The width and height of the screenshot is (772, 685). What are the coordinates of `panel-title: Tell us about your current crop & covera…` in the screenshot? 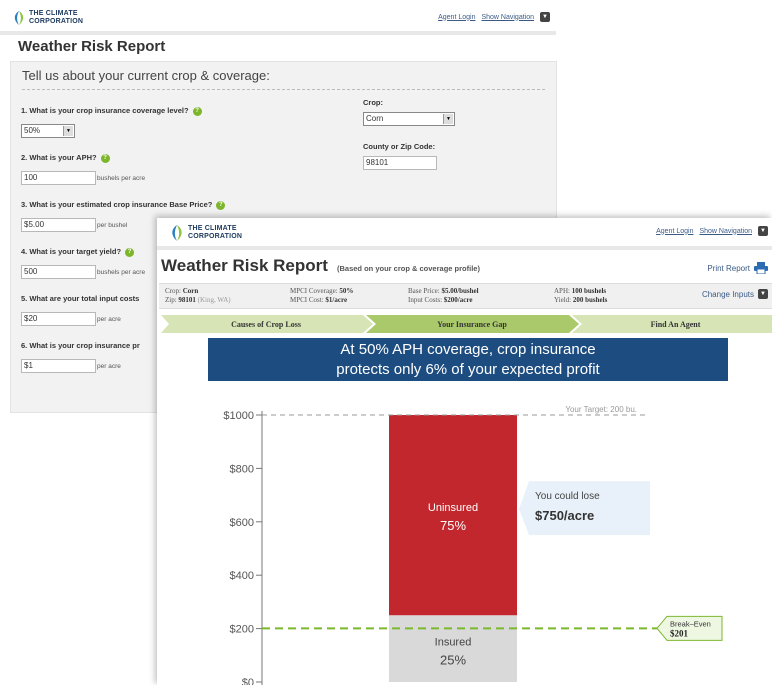 It's located at (146, 75).